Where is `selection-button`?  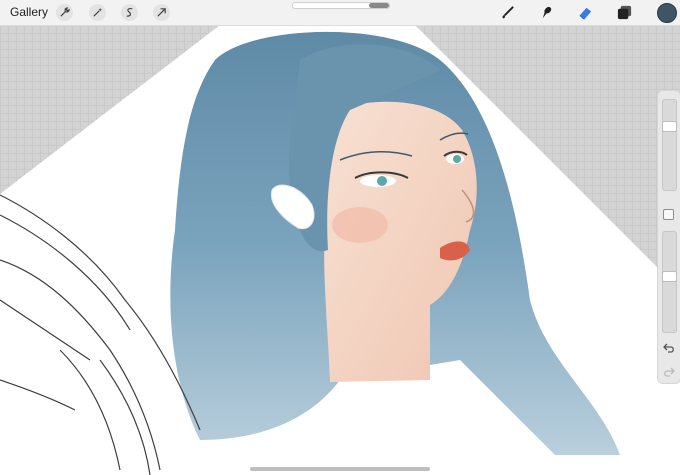 selection-button is located at coordinates (129, 12).